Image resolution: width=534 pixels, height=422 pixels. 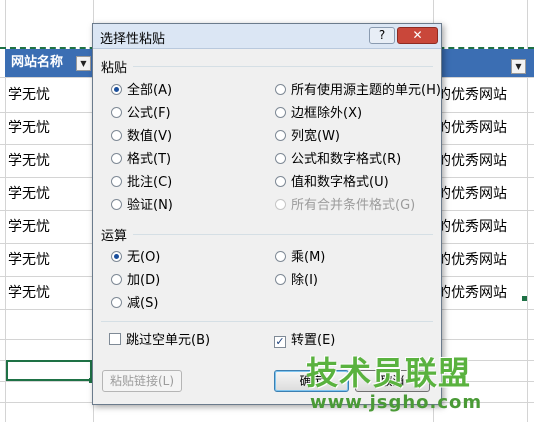 I want to click on option-label: 除(I), so click(x=304, y=280).